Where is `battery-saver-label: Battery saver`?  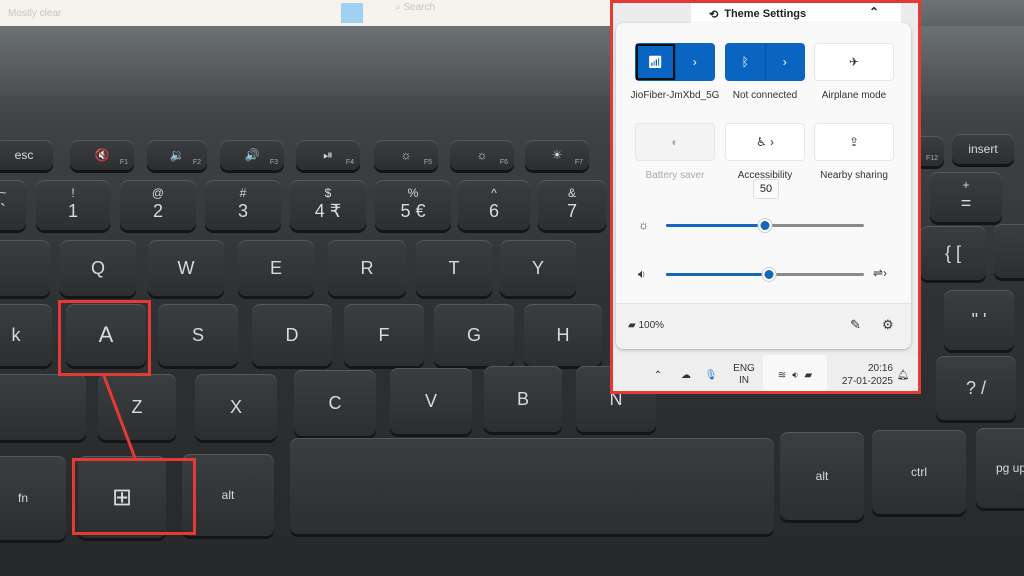
battery-saver-label: Battery saver is located at coordinates (675, 175).